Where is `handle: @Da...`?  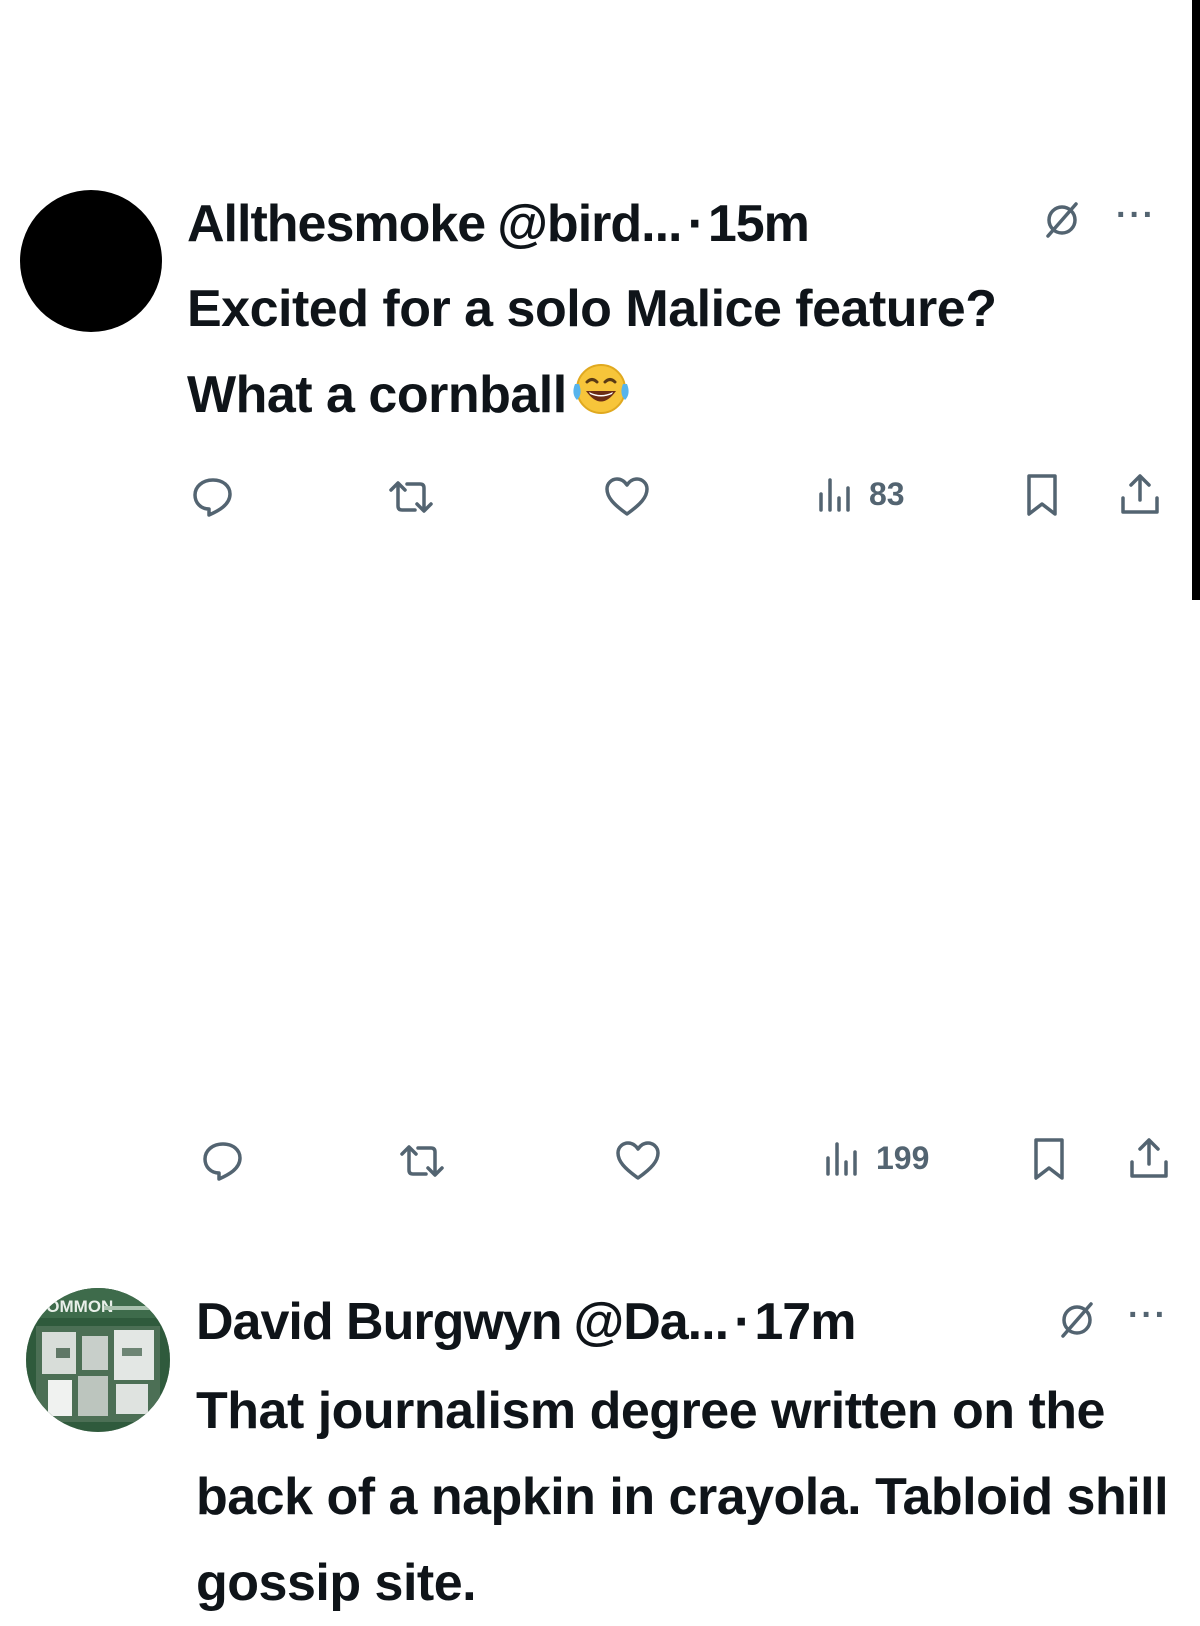
handle: @Da... is located at coordinates (652, 1322).